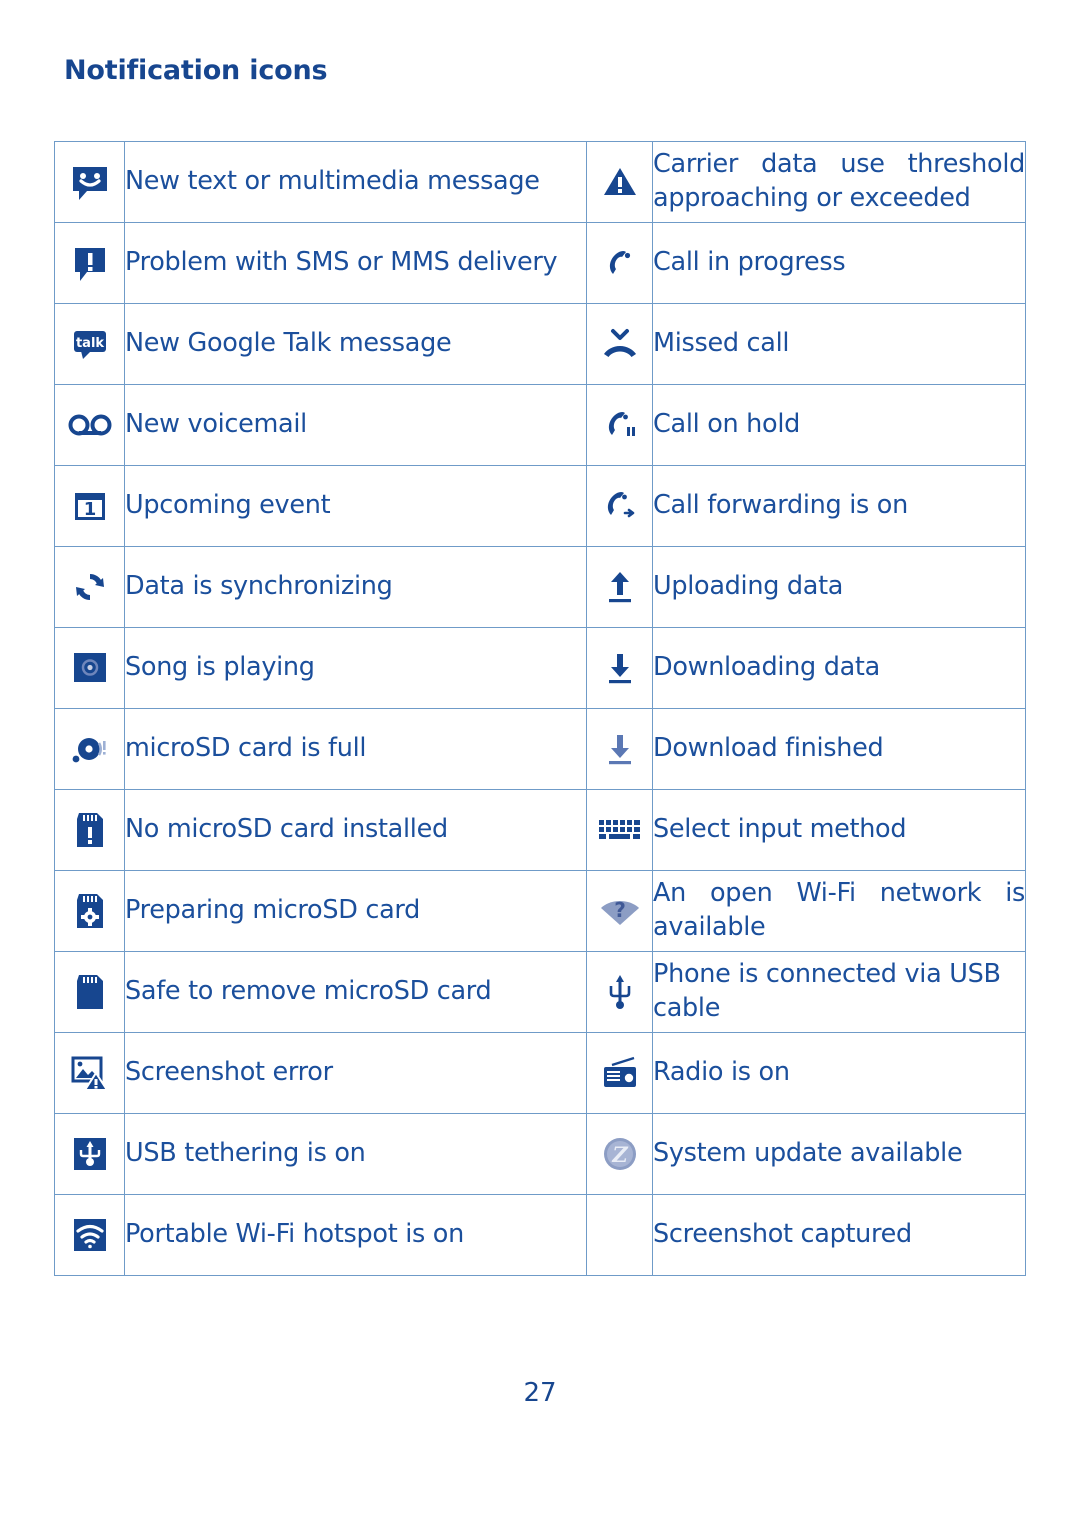 This screenshot has width=1080, height=1535. What do you see at coordinates (727, 424) in the screenshot?
I see `icon-label: Call on hold` at bounding box center [727, 424].